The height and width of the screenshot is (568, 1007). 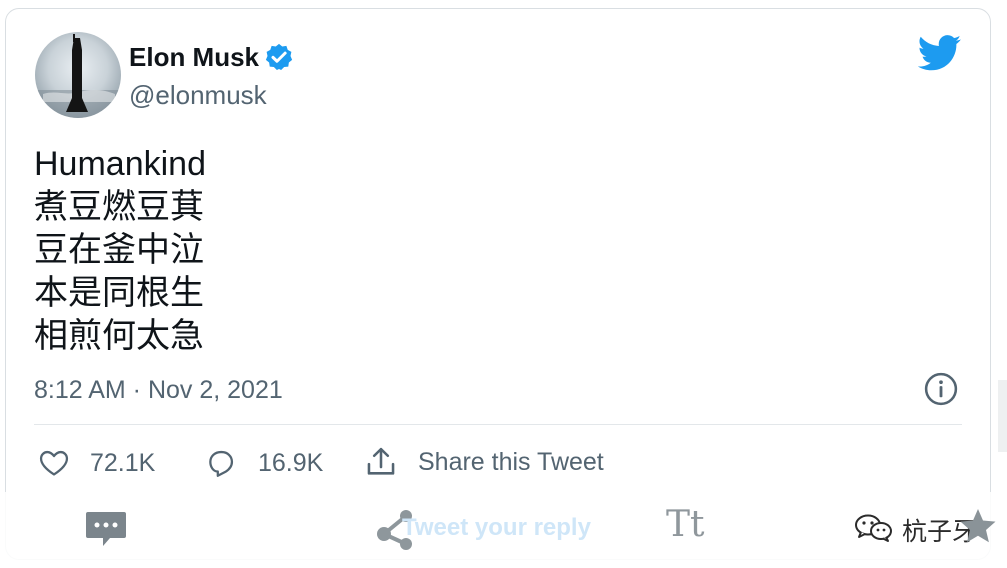 I want to click on tweet-line: 豆在釜中泣, so click(x=119, y=250).